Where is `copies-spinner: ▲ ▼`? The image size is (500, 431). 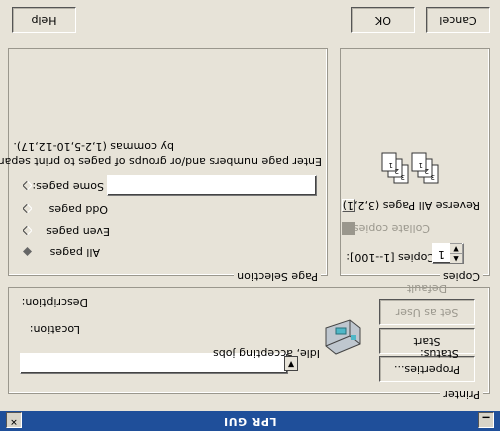
copies-spinner: ▲ ▼ is located at coordinates (456, 253).